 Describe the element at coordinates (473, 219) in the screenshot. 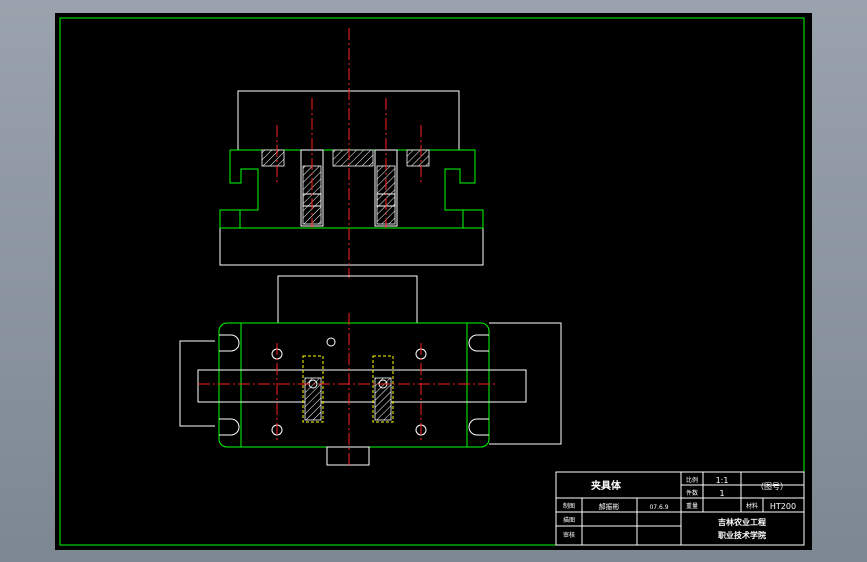

I see `right-step` at that location.